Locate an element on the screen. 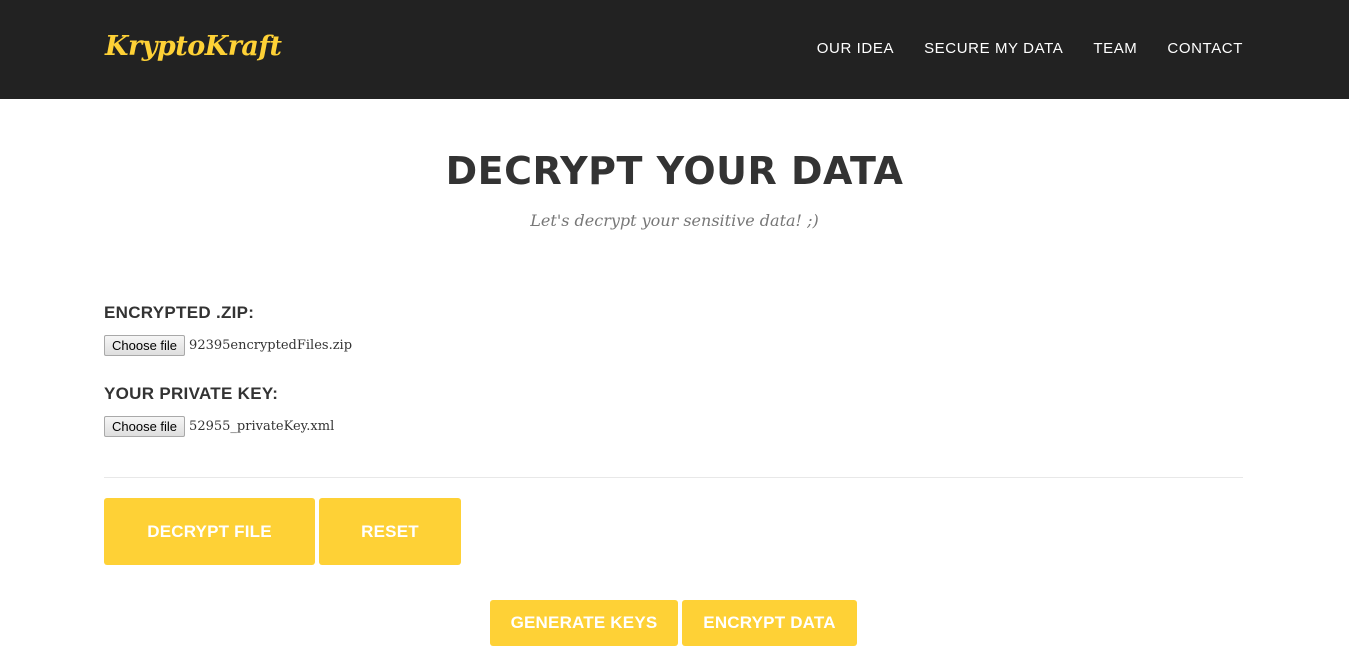 The height and width of the screenshot is (661, 1349). zip-file-name: 92395encryptedFiles.zip is located at coordinates (271, 345).